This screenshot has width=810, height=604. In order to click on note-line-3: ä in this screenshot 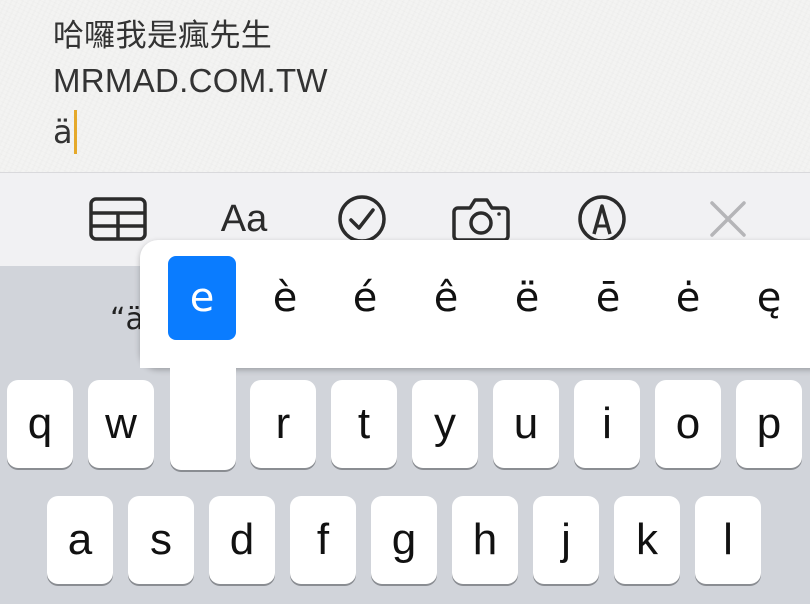, I will do `click(65, 133)`.